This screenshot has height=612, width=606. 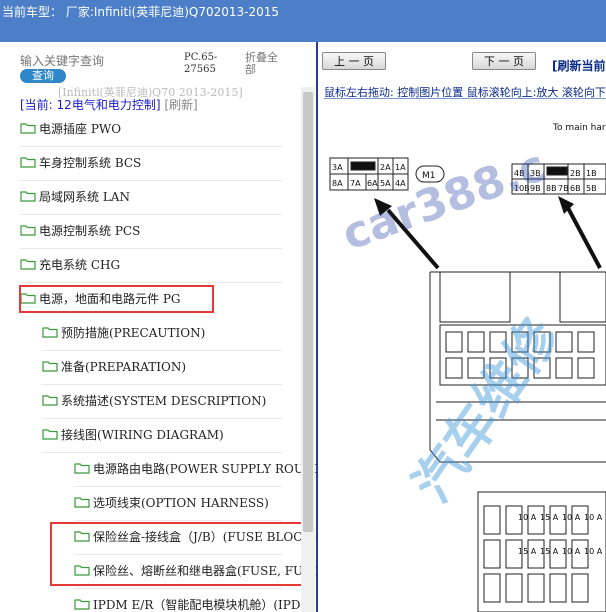 I want to click on tree-item-label: 局域网系统 LAN, so click(x=84, y=196).